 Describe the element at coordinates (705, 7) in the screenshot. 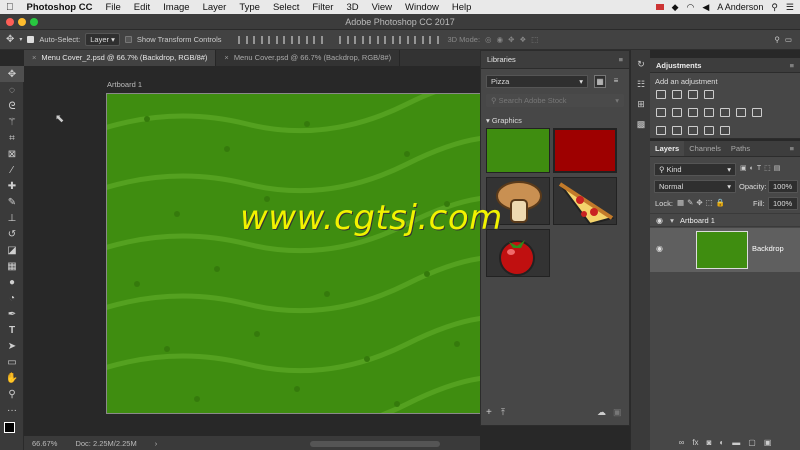

I see `volume-icon: ◀` at that location.